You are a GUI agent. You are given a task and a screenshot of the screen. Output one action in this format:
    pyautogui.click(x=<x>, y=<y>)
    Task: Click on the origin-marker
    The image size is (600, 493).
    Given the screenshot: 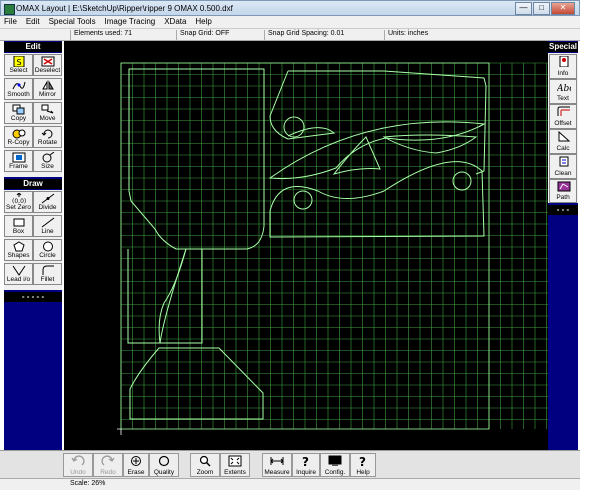 What is the action you would take?
    pyautogui.click(x=119, y=431)
    